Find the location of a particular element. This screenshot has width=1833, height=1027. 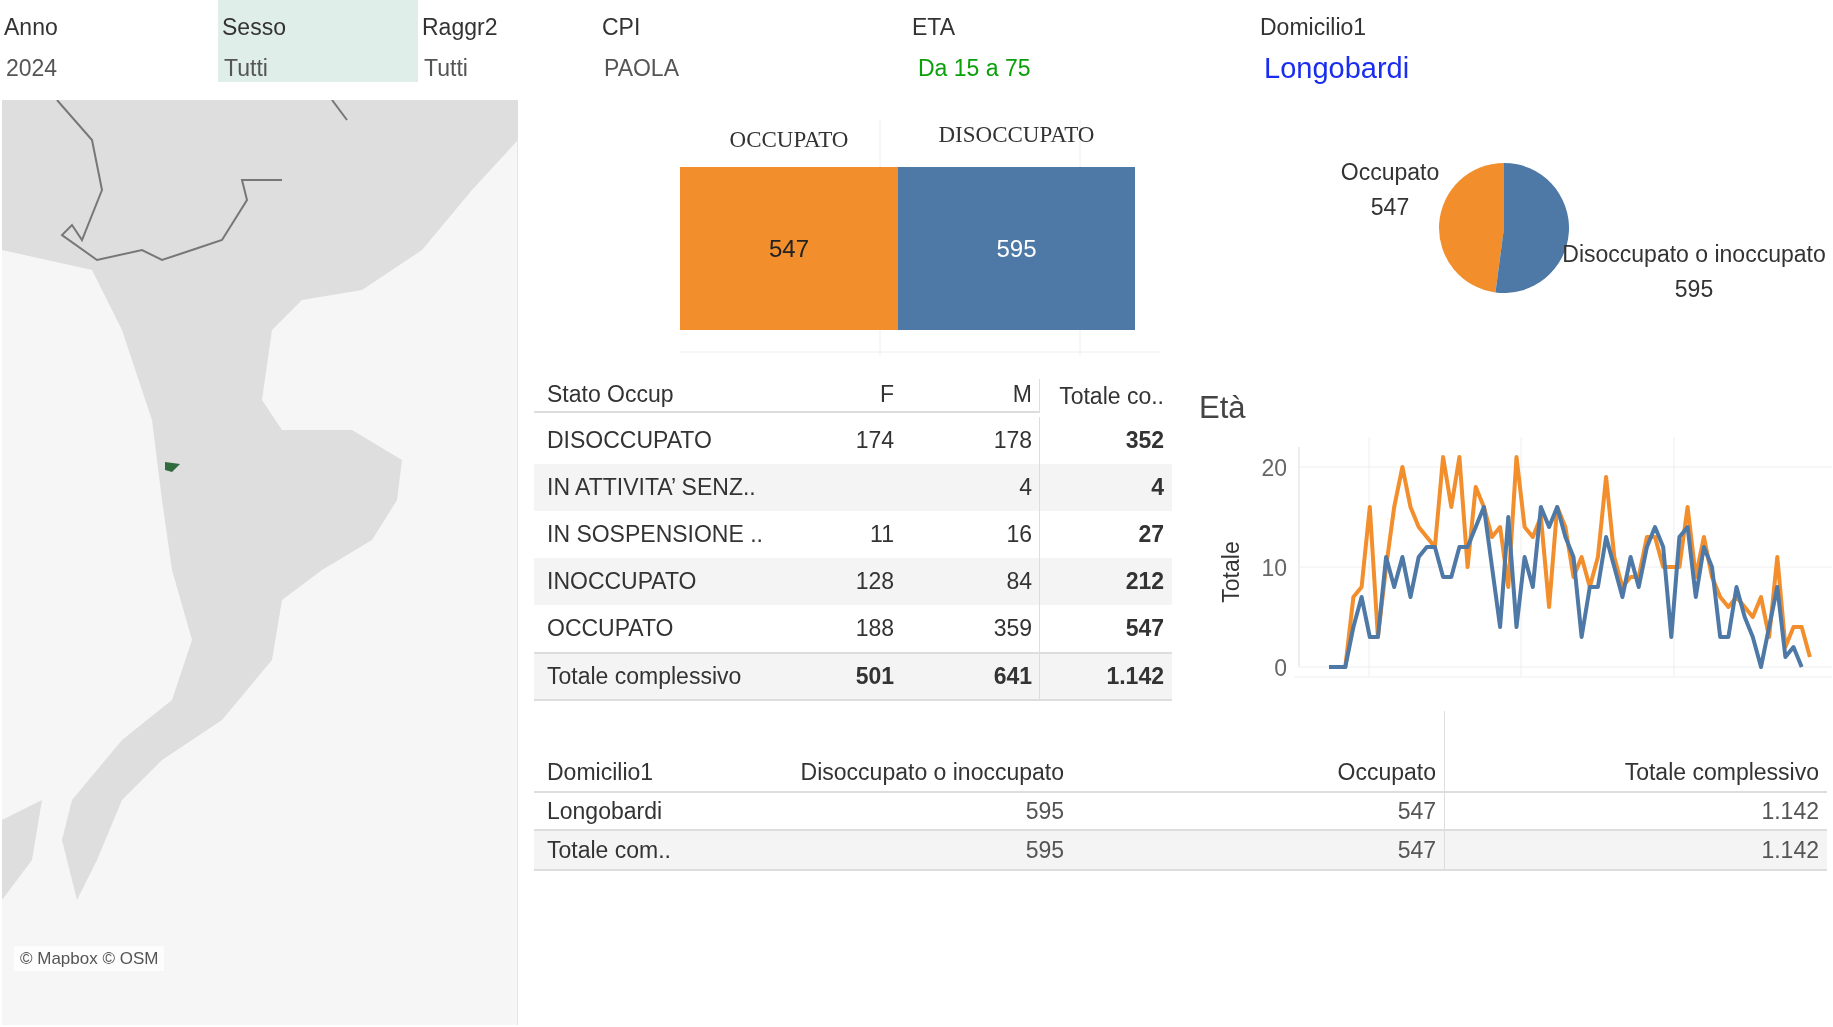

row-header: Totale complessivo is located at coordinates (644, 677).